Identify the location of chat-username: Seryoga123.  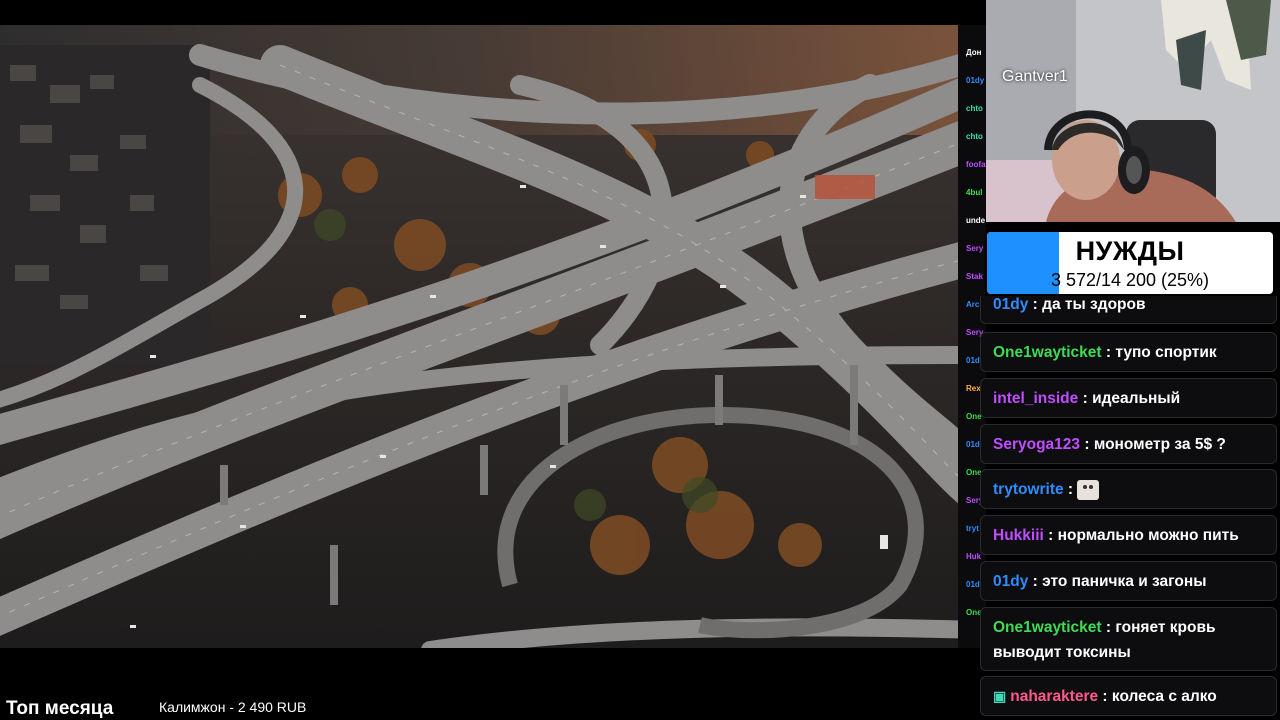
(1037, 444).